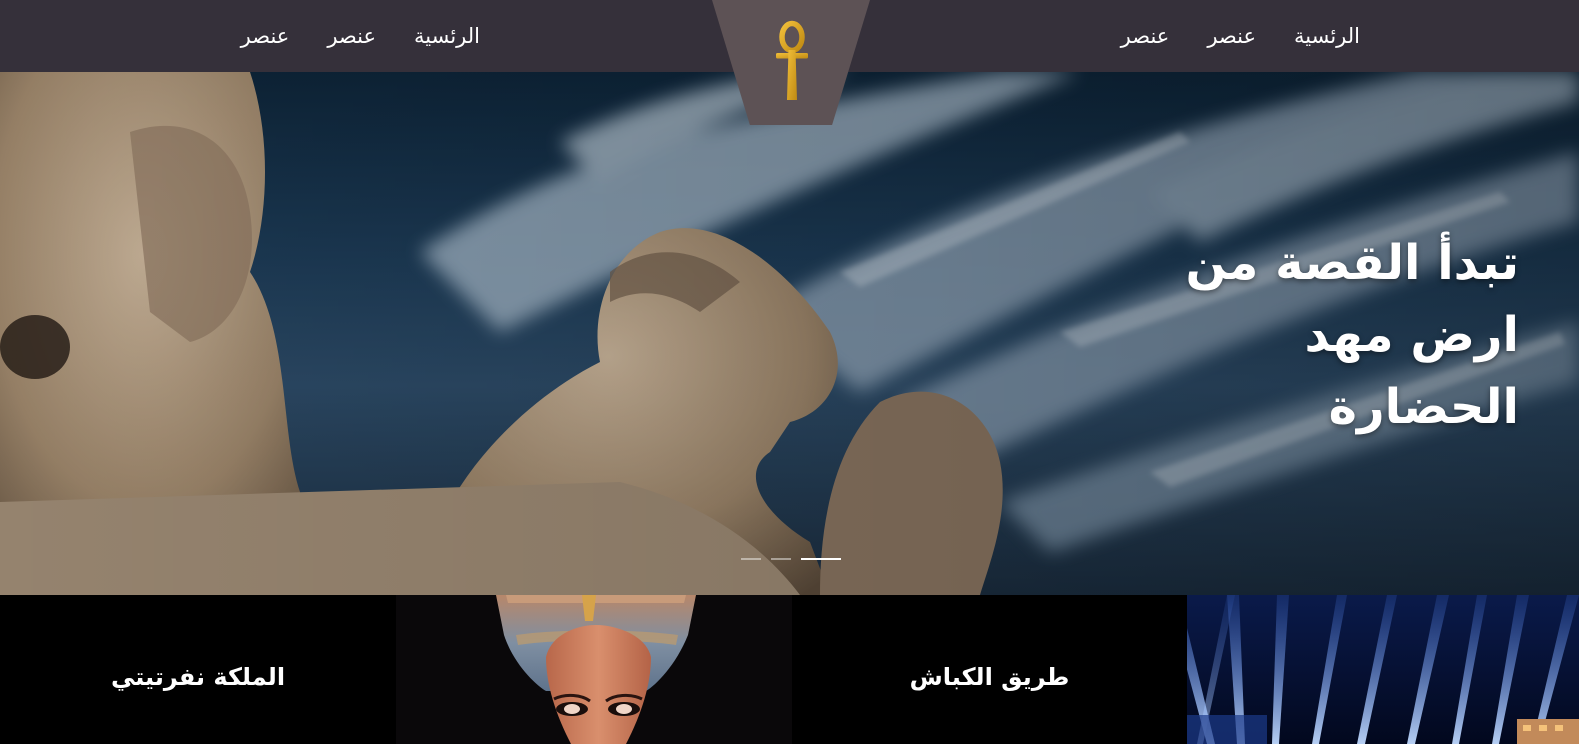  I want to click on light-show-image-art, so click(1383, 669).